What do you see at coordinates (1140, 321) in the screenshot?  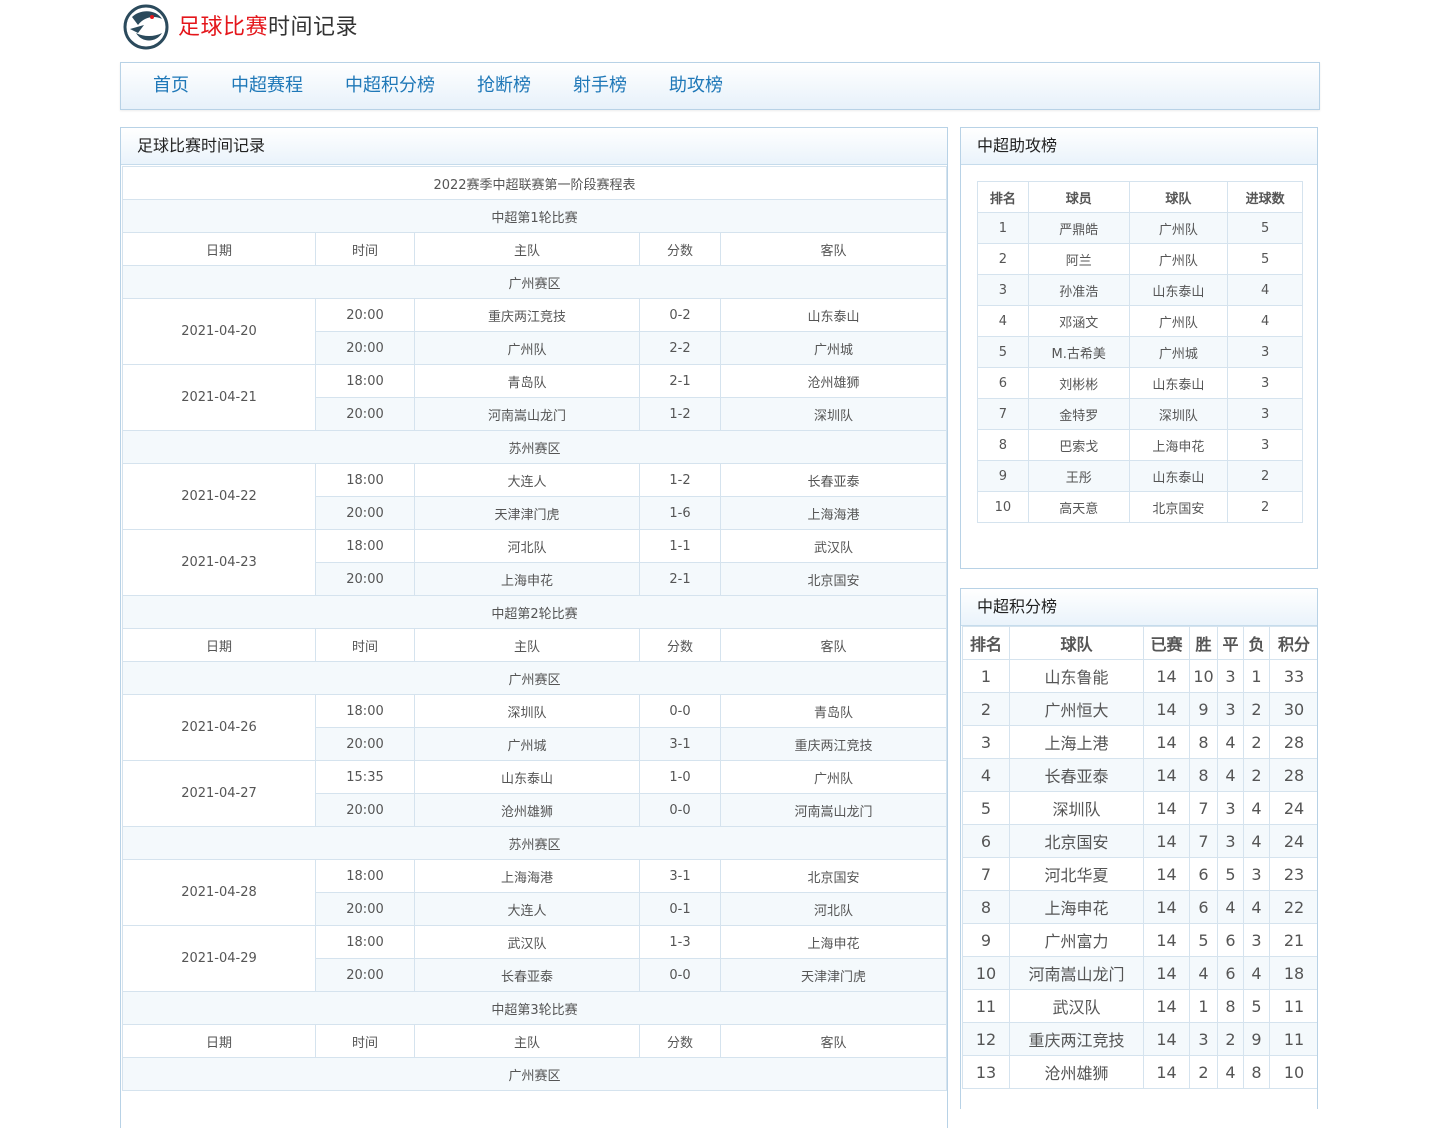 I see `assists-row: 4 邓涵文 广州队 4` at bounding box center [1140, 321].